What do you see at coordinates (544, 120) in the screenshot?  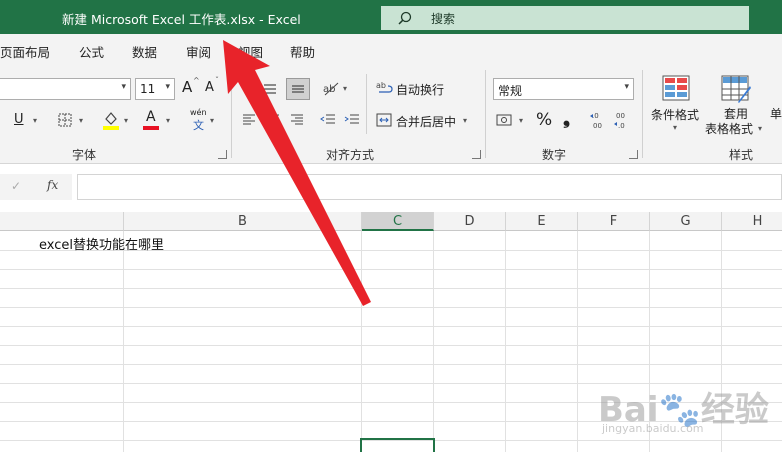 I see `percent-button: %` at bounding box center [544, 120].